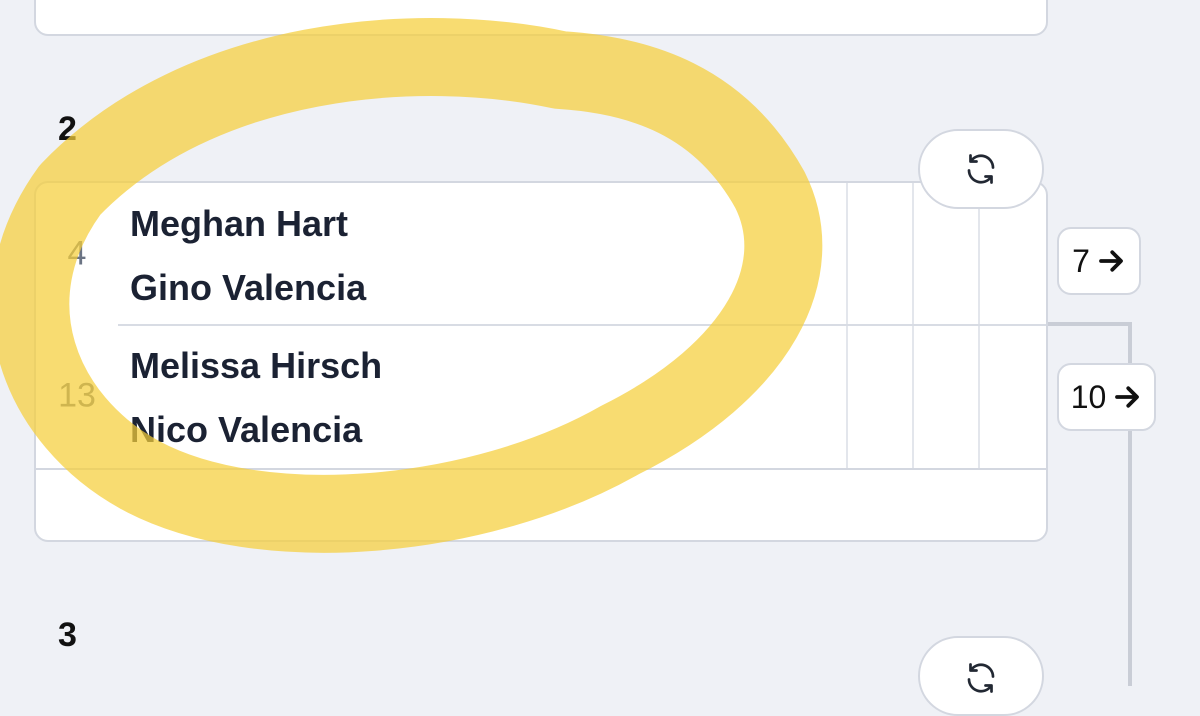 The image size is (1200, 716). What do you see at coordinates (248, 287) in the screenshot?
I see `player-name: Gino Valencia` at bounding box center [248, 287].